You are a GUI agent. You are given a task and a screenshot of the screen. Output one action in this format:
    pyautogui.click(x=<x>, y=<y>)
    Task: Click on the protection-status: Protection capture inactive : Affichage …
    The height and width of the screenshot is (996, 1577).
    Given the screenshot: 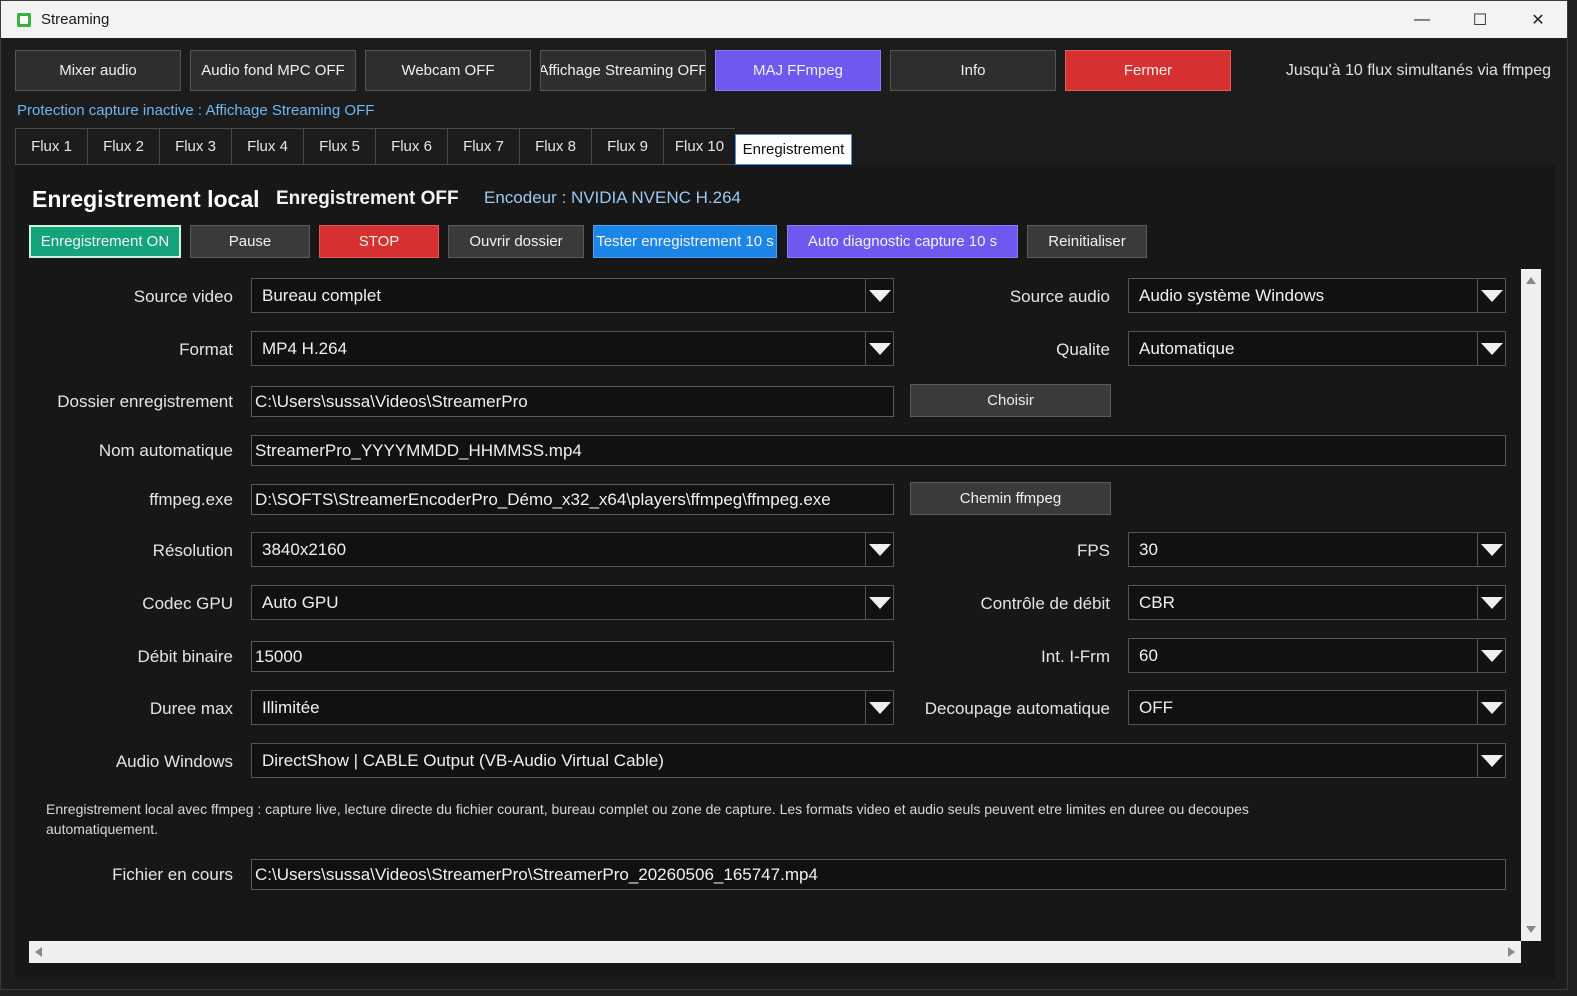 What is the action you would take?
    pyautogui.click(x=196, y=110)
    